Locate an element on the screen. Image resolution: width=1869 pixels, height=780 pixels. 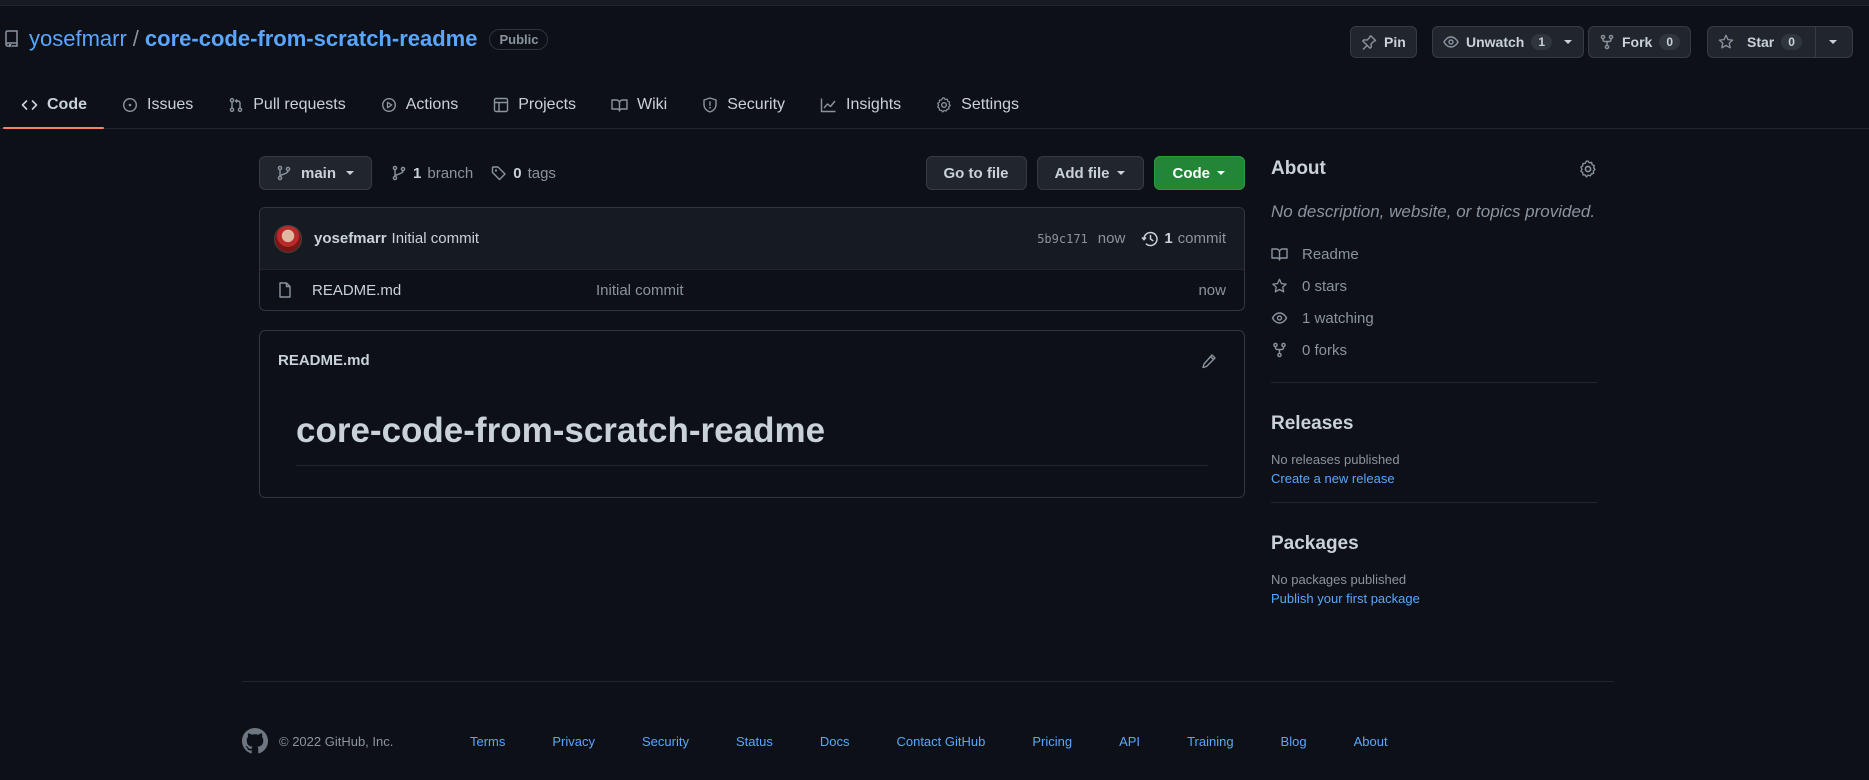
unwatch-button: Unwatch 1 is located at coordinates (1508, 42).